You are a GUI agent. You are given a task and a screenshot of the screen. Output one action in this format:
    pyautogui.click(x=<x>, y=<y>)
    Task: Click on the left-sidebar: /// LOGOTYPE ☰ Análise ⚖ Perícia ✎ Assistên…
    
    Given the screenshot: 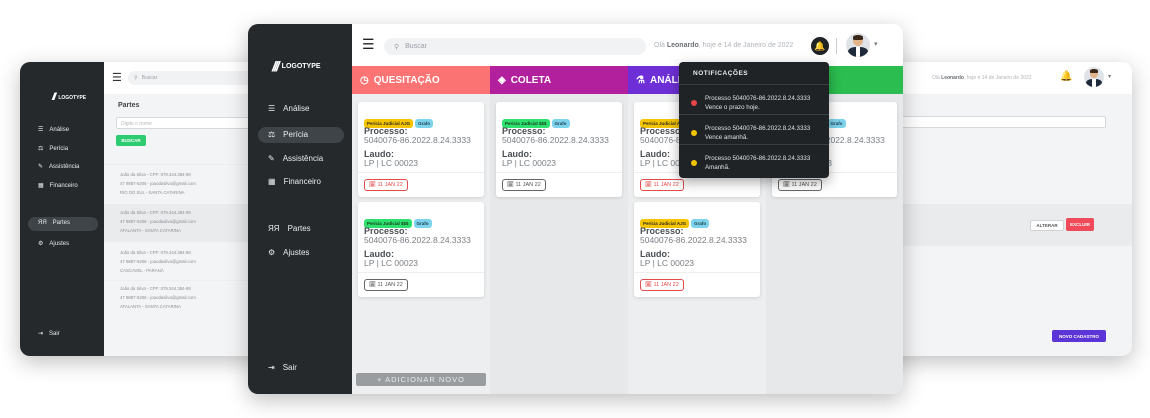 What is the action you would take?
    pyautogui.click(x=62, y=209)
    